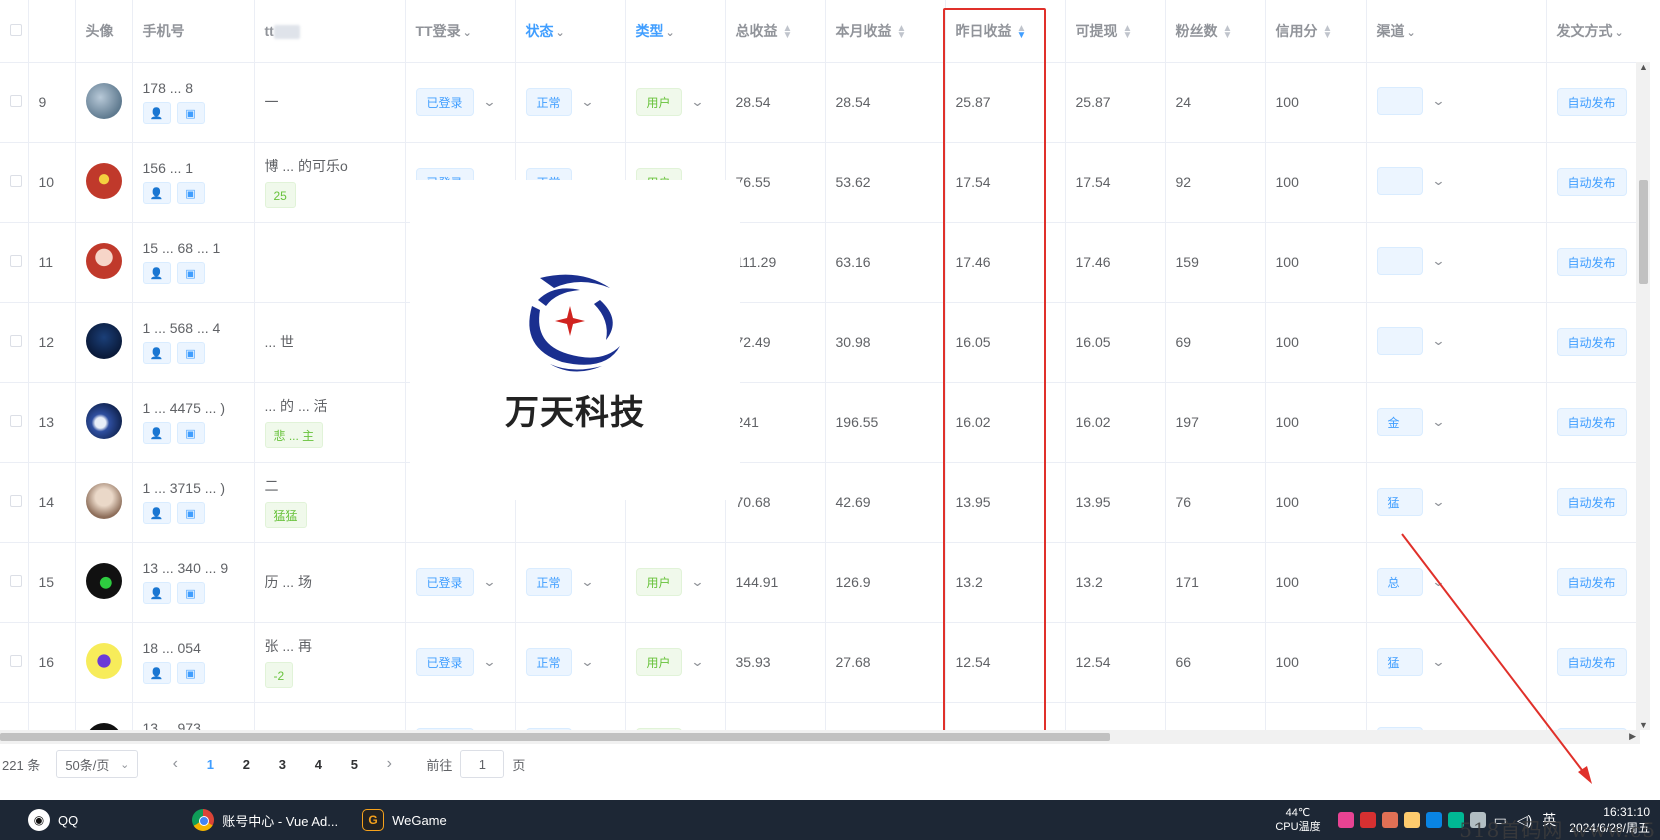  I want to click on vertical-scrollbar: ▲ ▼, so click(1643, 396).